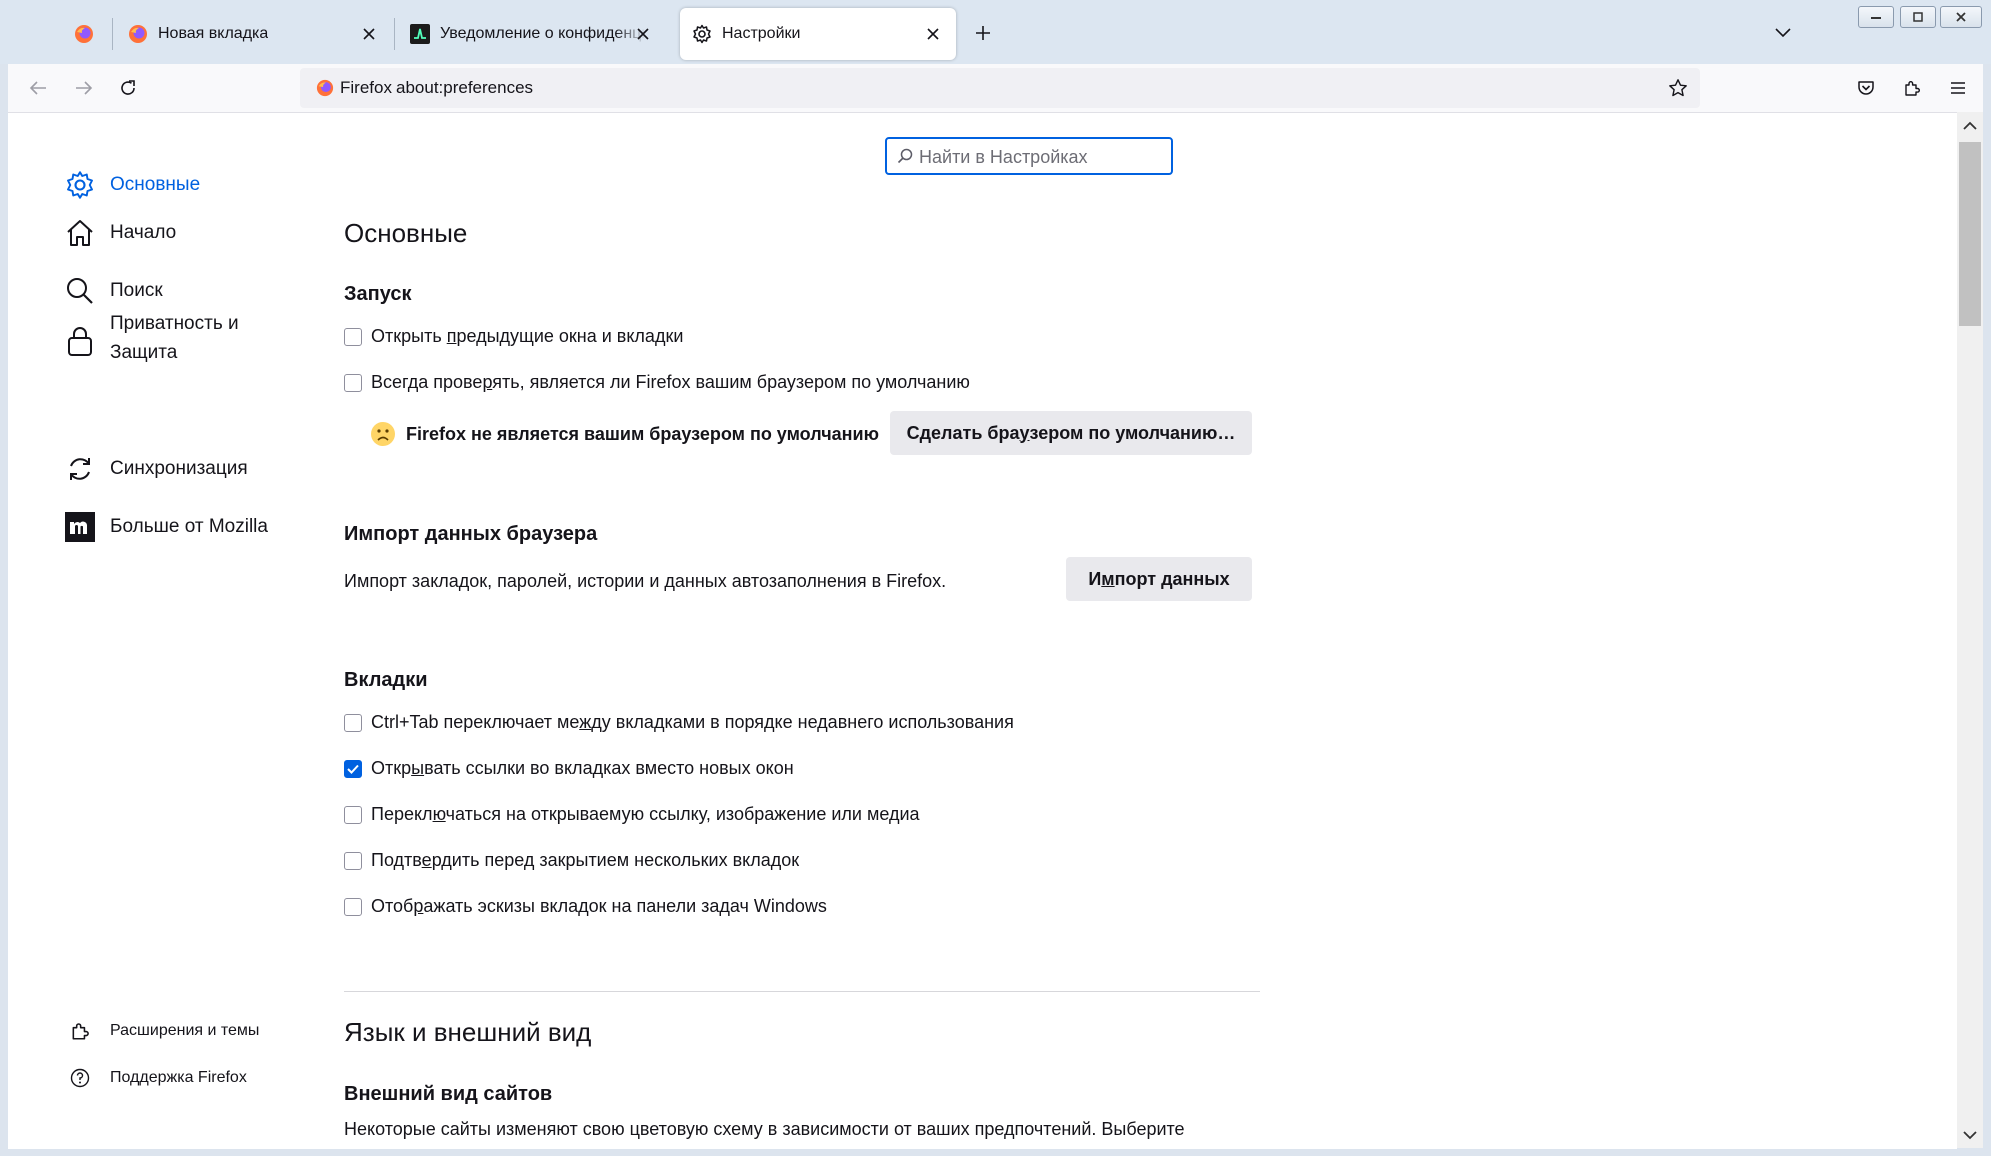 The height and width of the screenshot is (1156, 1991). I want to click on navigation-toolbar: Firefox about:preferences, so click(995, 88).